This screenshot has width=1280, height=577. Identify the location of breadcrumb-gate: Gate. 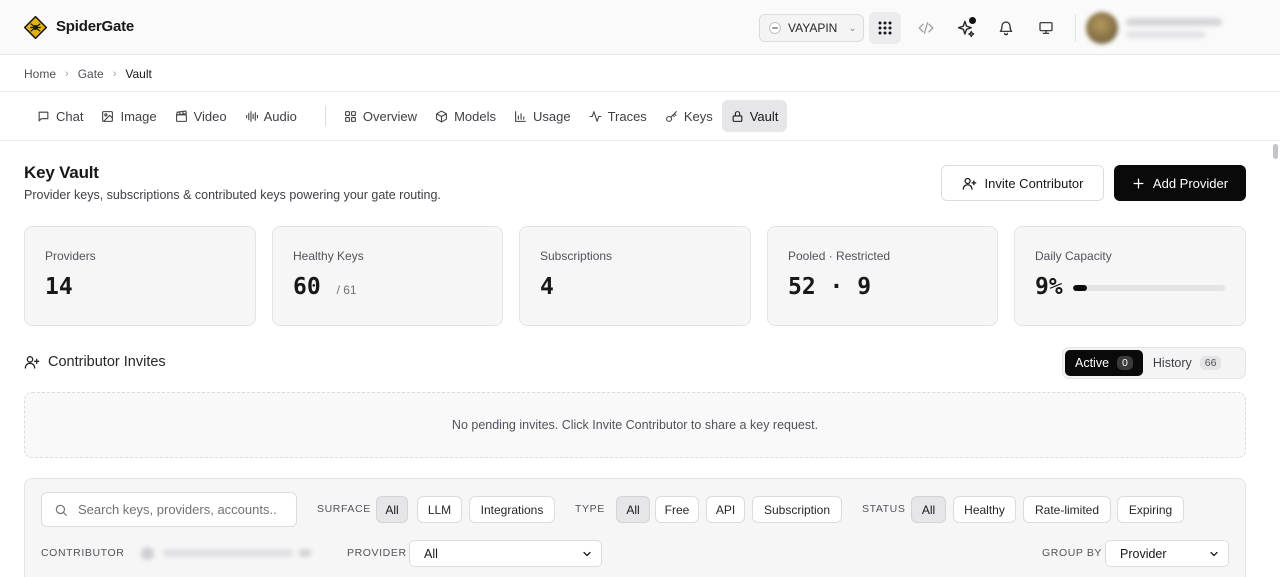
(91, 74).